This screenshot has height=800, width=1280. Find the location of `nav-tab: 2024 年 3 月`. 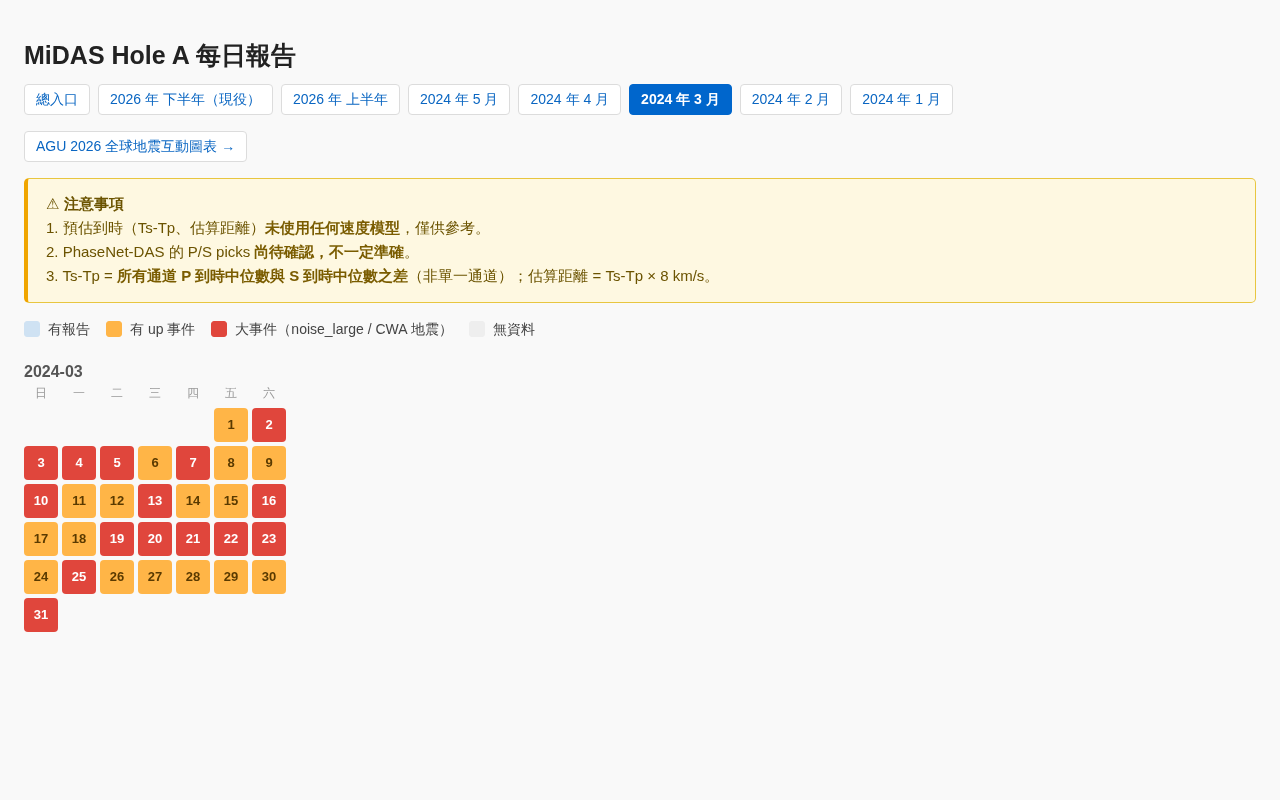

nav-tab: 2024 年 3 月 is located at coordinates (680, 99).